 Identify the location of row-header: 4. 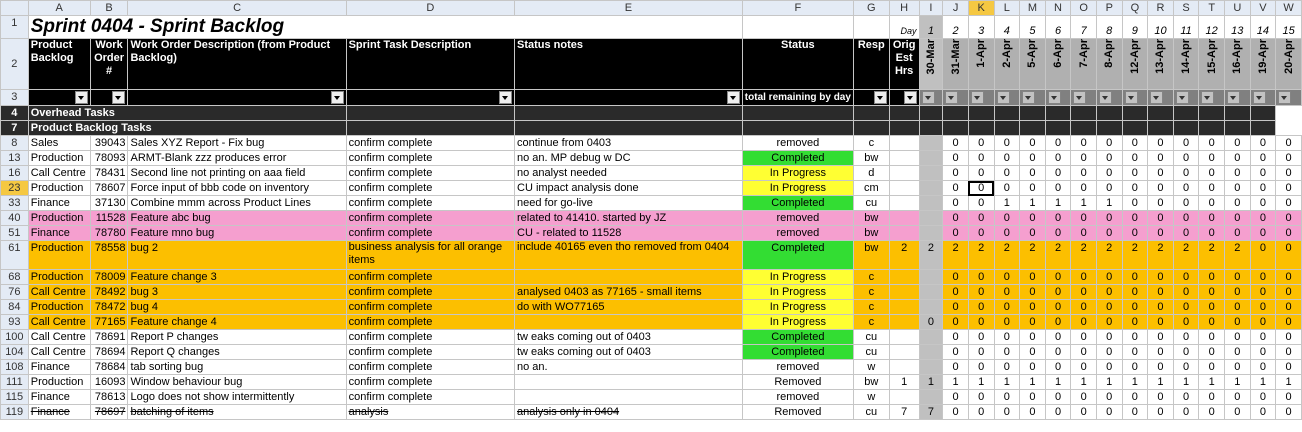
(14, 113).